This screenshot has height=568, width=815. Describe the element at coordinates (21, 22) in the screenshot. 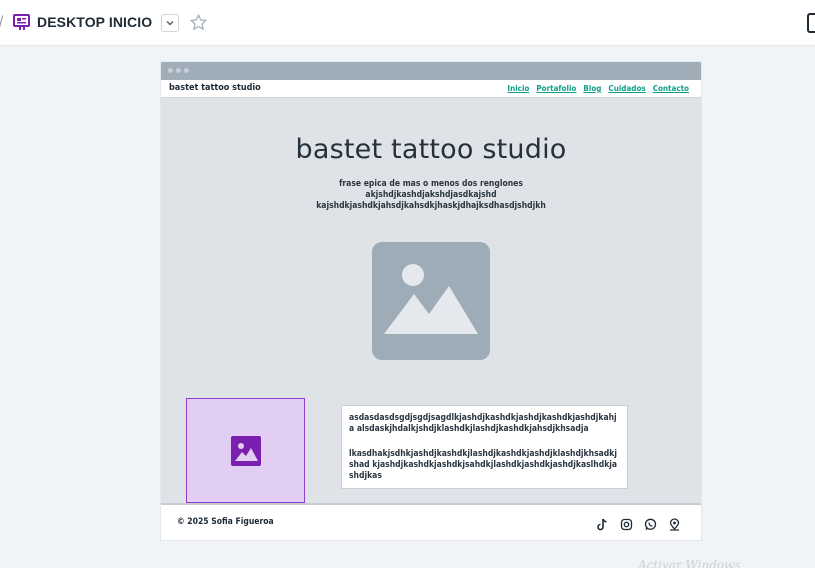

I see `frame-icon` at that location.